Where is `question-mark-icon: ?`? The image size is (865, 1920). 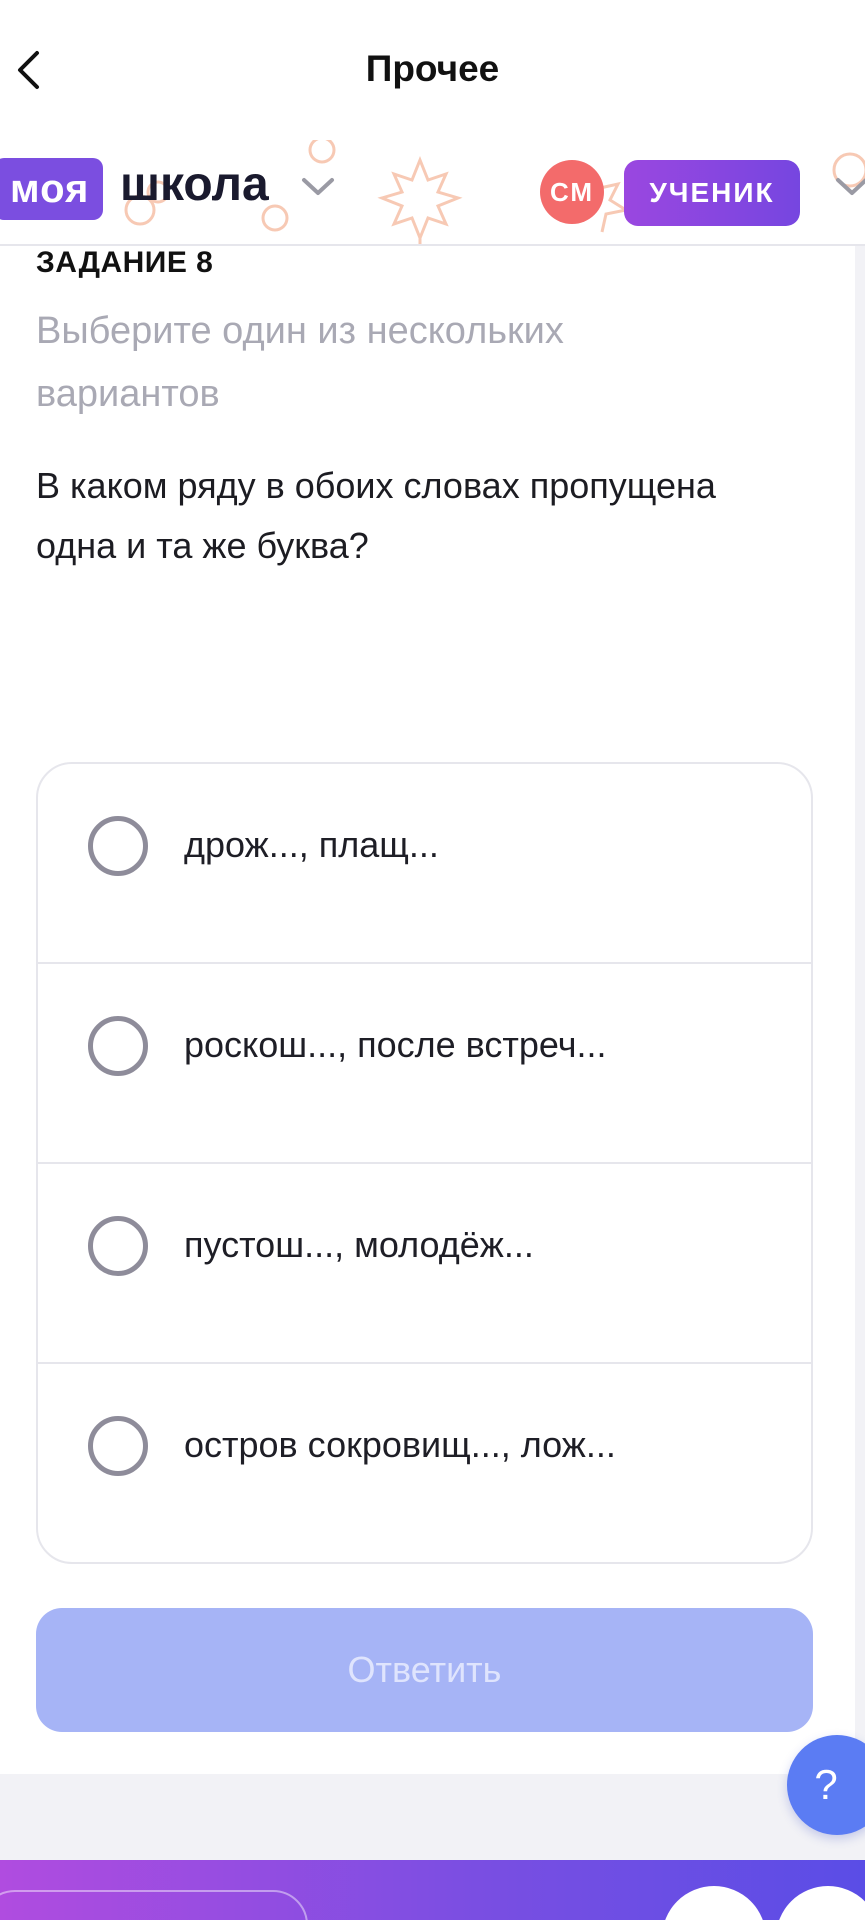 question-mark-icon: ? is located at coordinates (826, 1784).